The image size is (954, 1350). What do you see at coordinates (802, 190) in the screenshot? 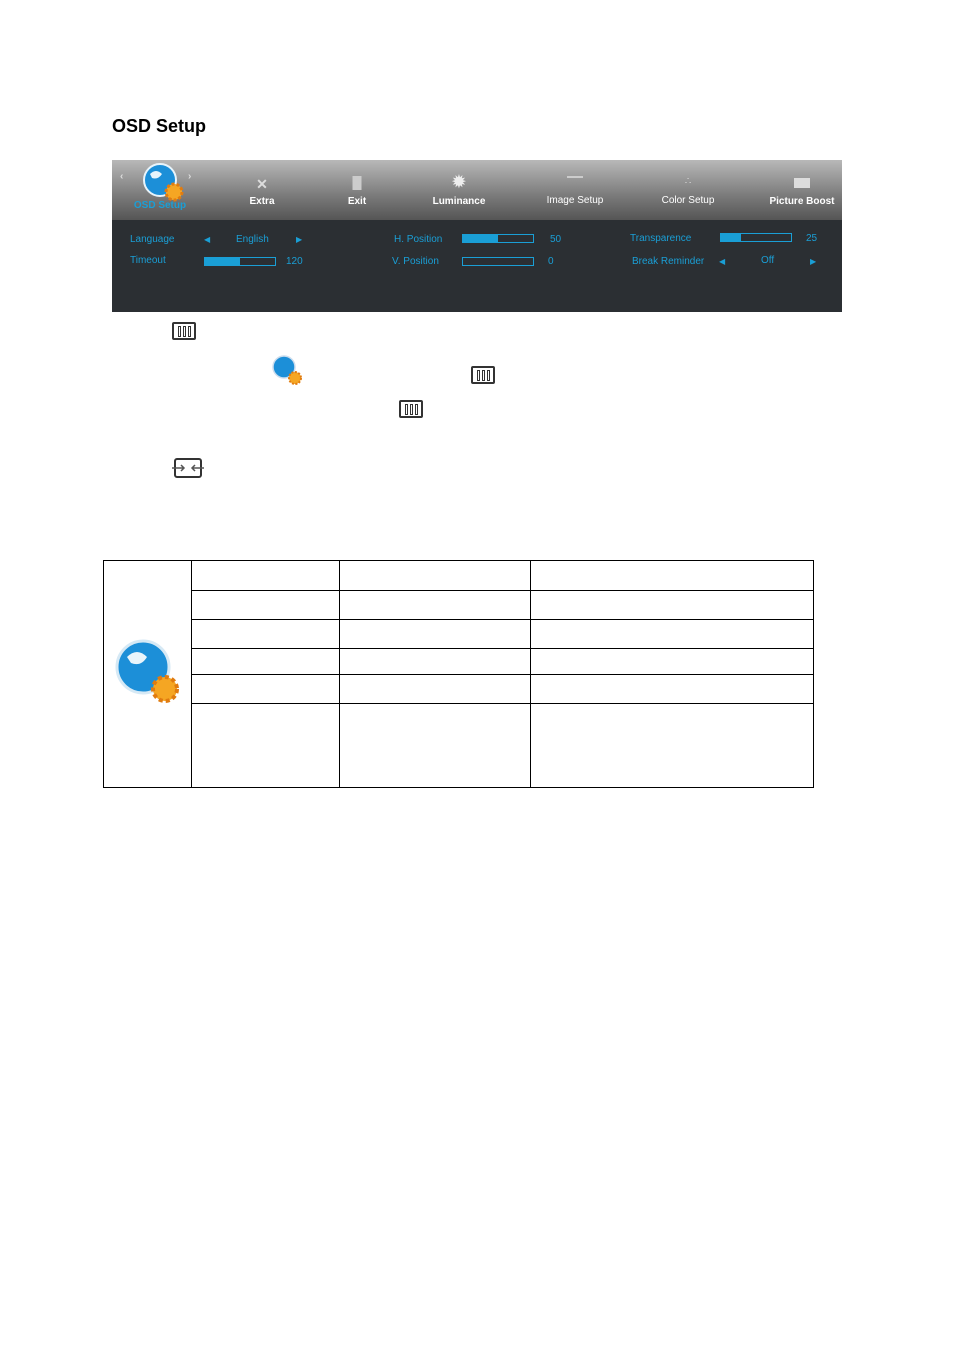
I see `tab-picture-boost: Picture Boost` at bounding box center [802, 190].